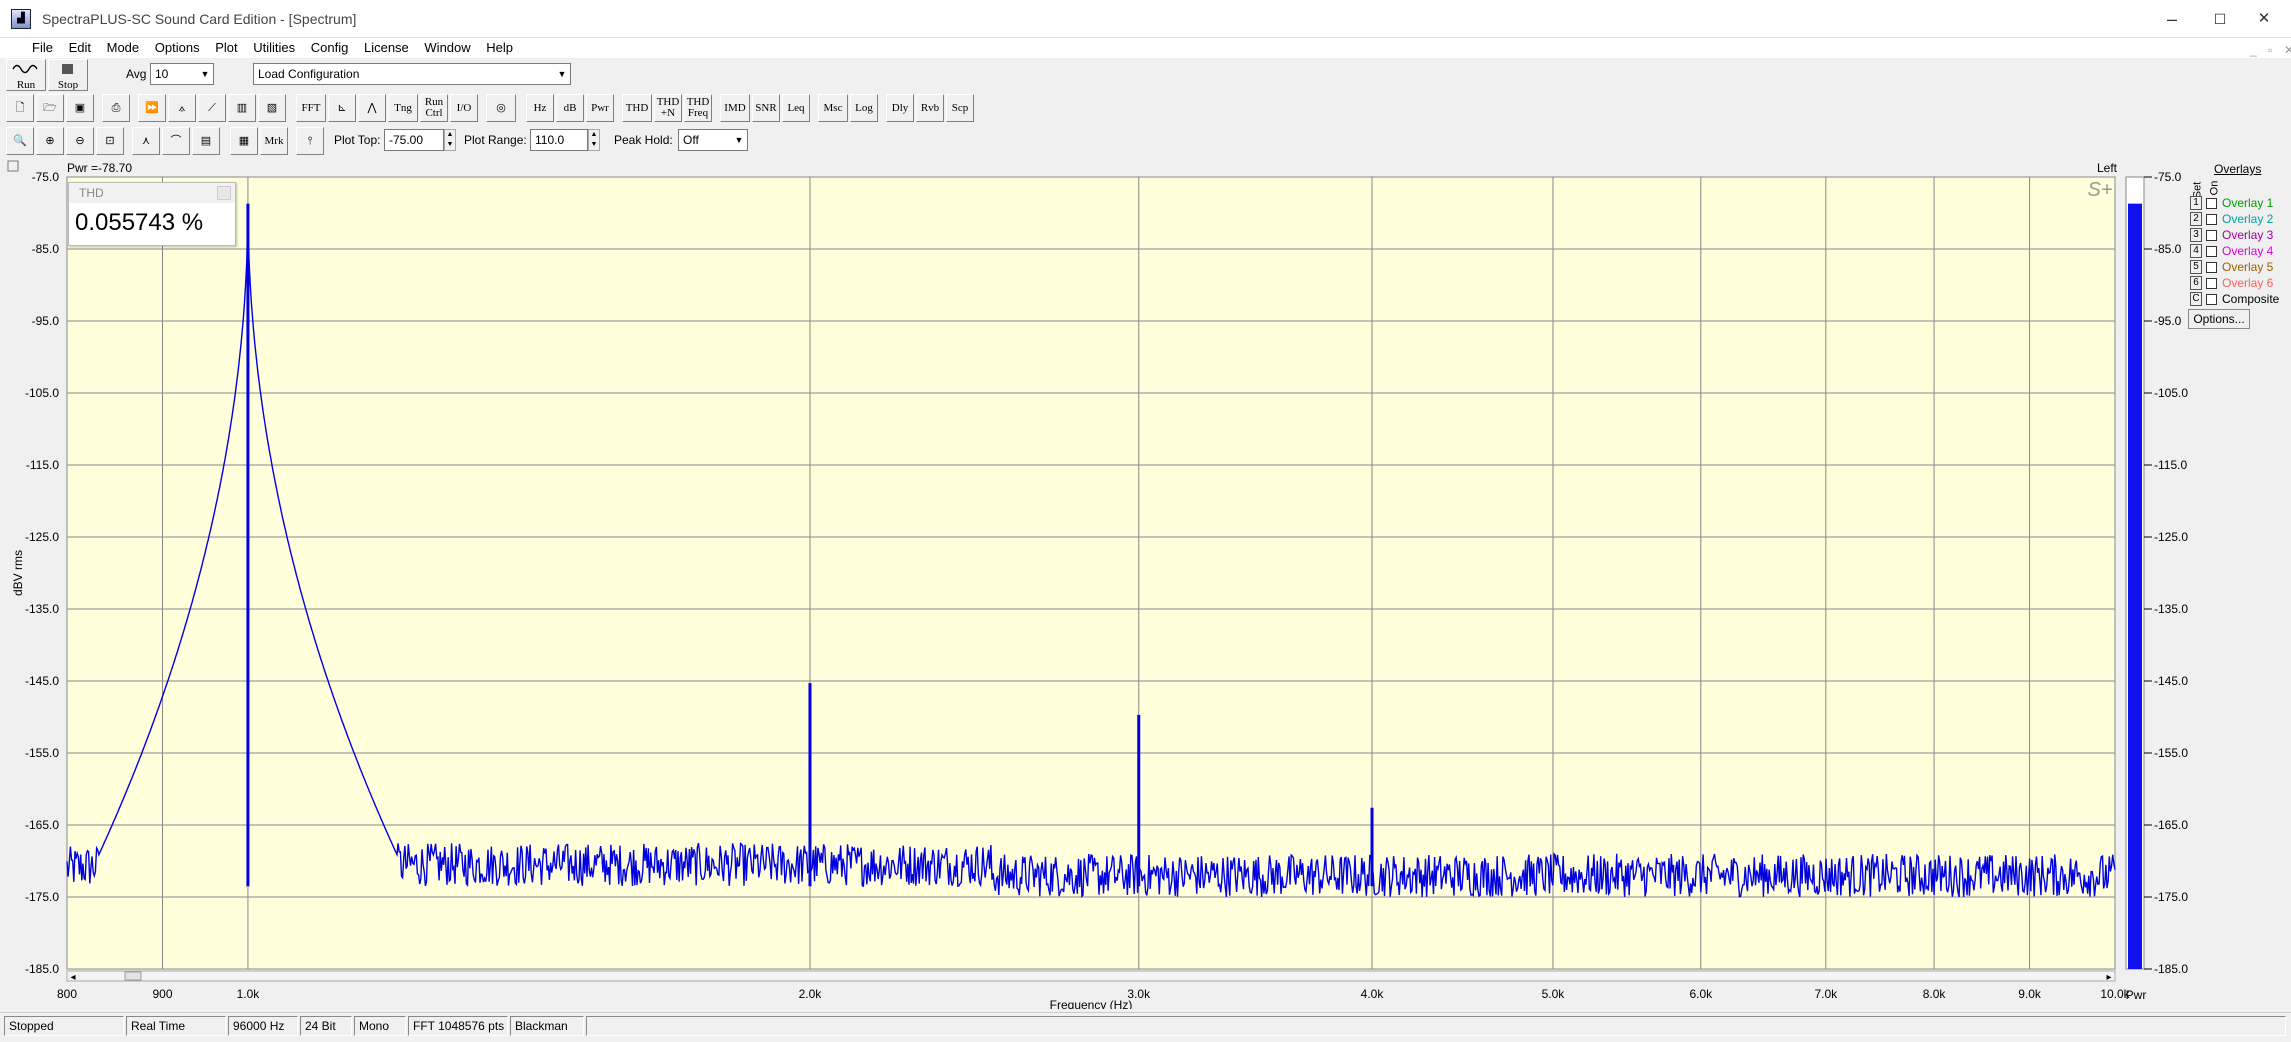 This screenshot has width=2291, height=1042. Describe the element at coordinates (330, 48) in the screenshot. I see `menu-config: Config` at that location.